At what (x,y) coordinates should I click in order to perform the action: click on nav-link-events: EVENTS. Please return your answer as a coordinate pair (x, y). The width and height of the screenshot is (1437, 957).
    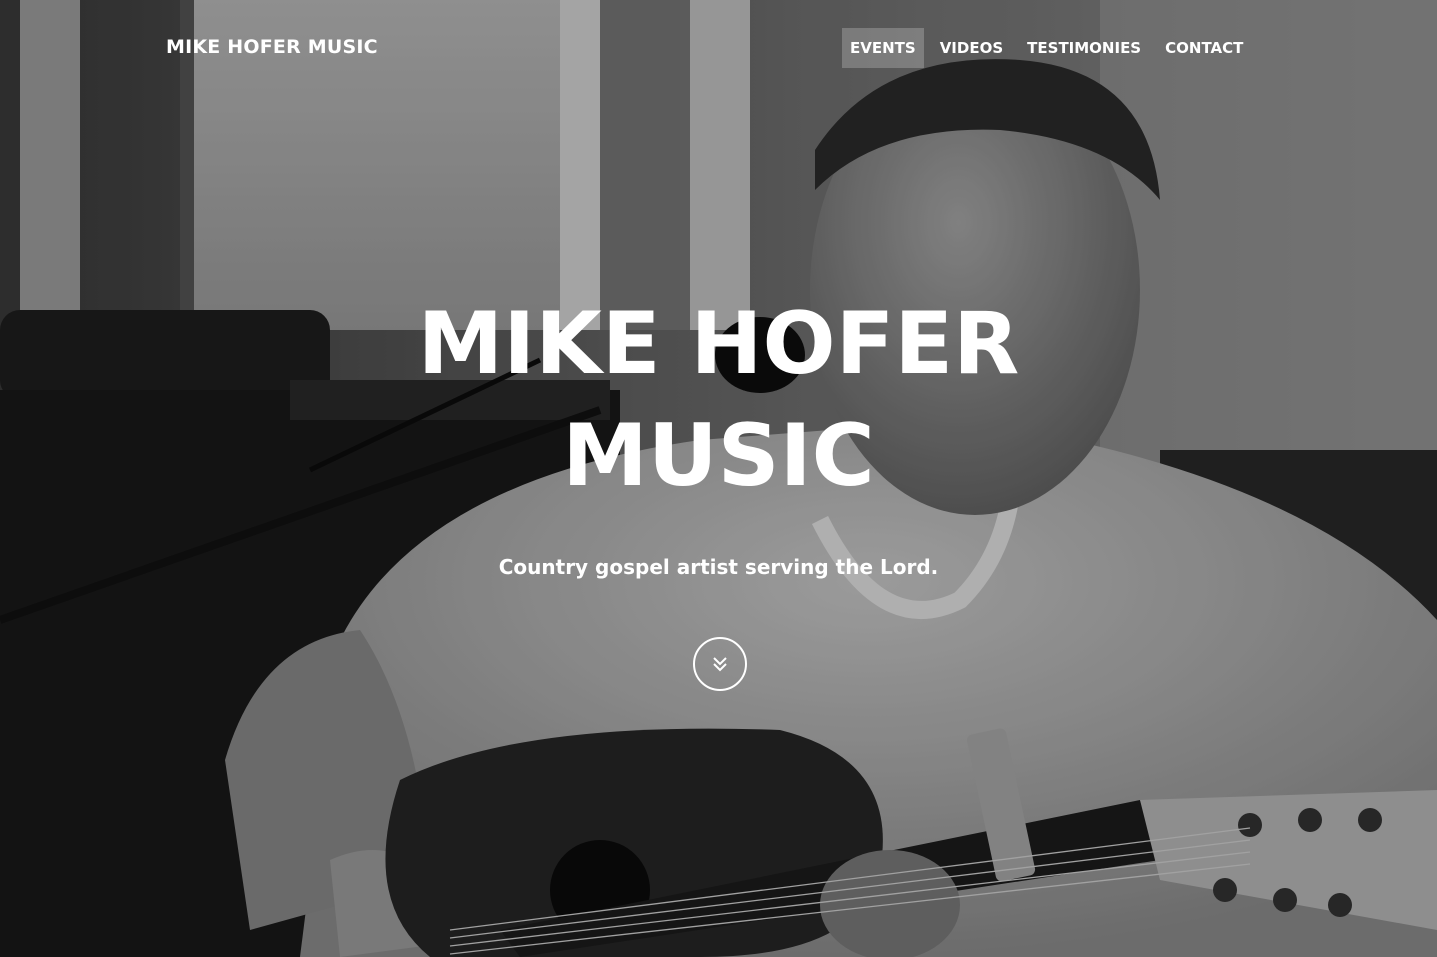
    Looking at the image, I should click on (883, 48).